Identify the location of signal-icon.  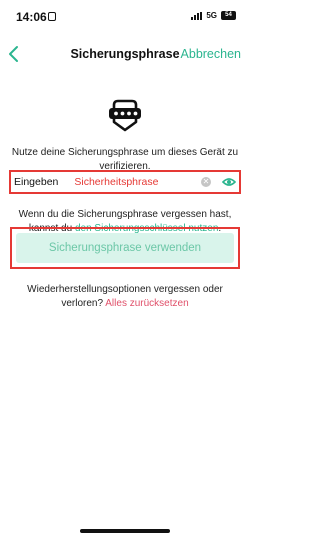
(197, 15).